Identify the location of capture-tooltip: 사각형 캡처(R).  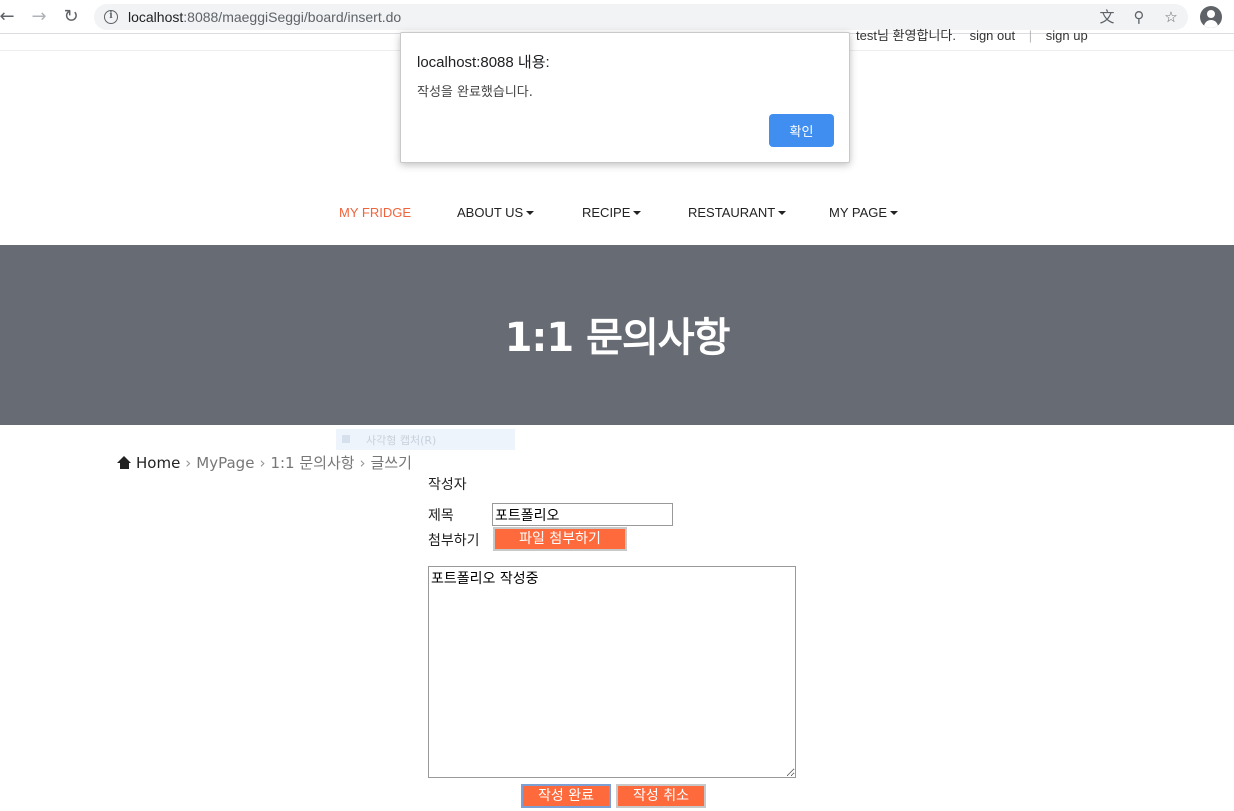
(425, 439).